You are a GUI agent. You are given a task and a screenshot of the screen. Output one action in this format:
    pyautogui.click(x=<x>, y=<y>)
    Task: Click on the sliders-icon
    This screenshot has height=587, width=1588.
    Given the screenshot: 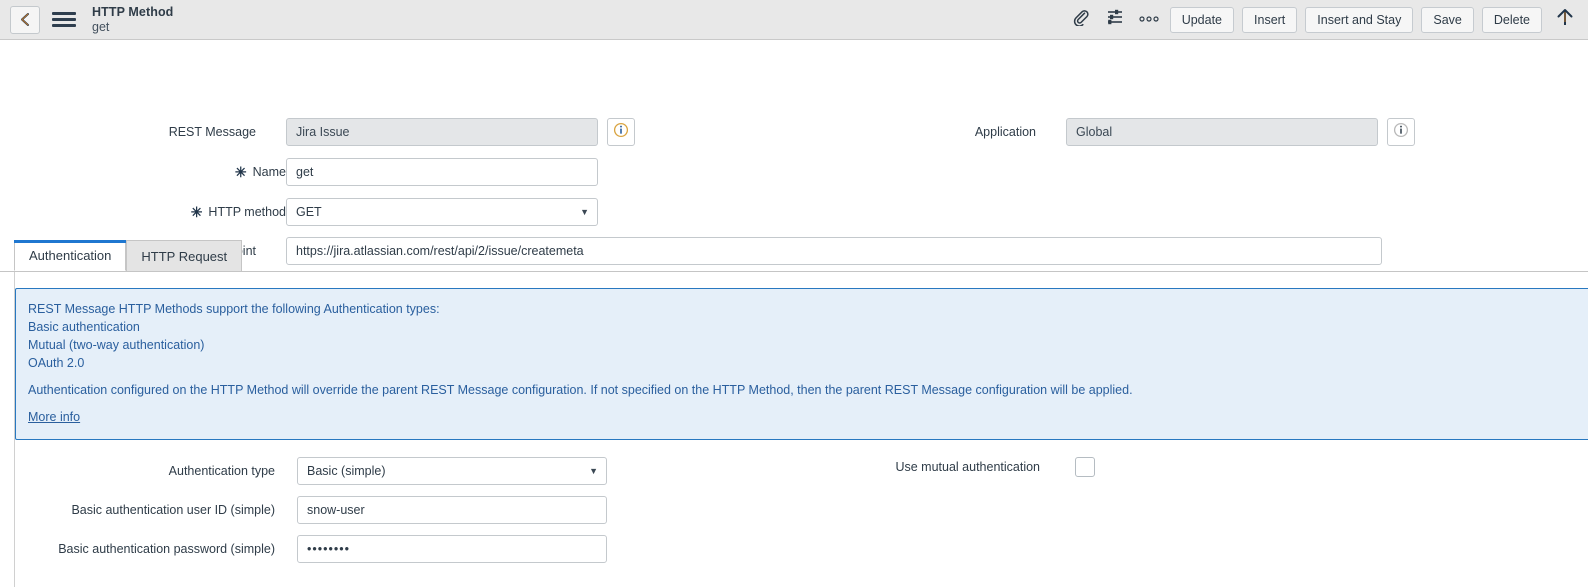 What is the action you would take?
    pyautogui.click(x=1115, y=19)
    